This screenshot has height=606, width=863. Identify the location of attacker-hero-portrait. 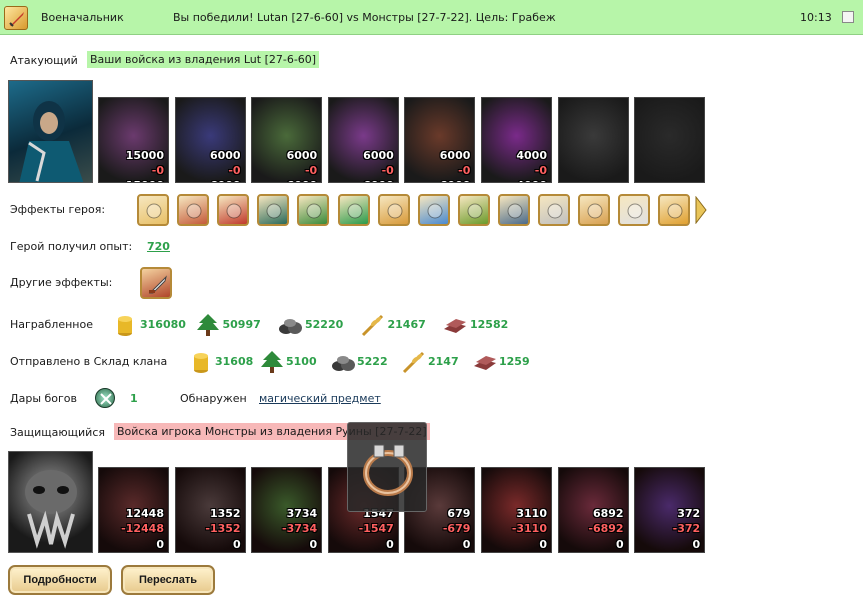
(50, 131).